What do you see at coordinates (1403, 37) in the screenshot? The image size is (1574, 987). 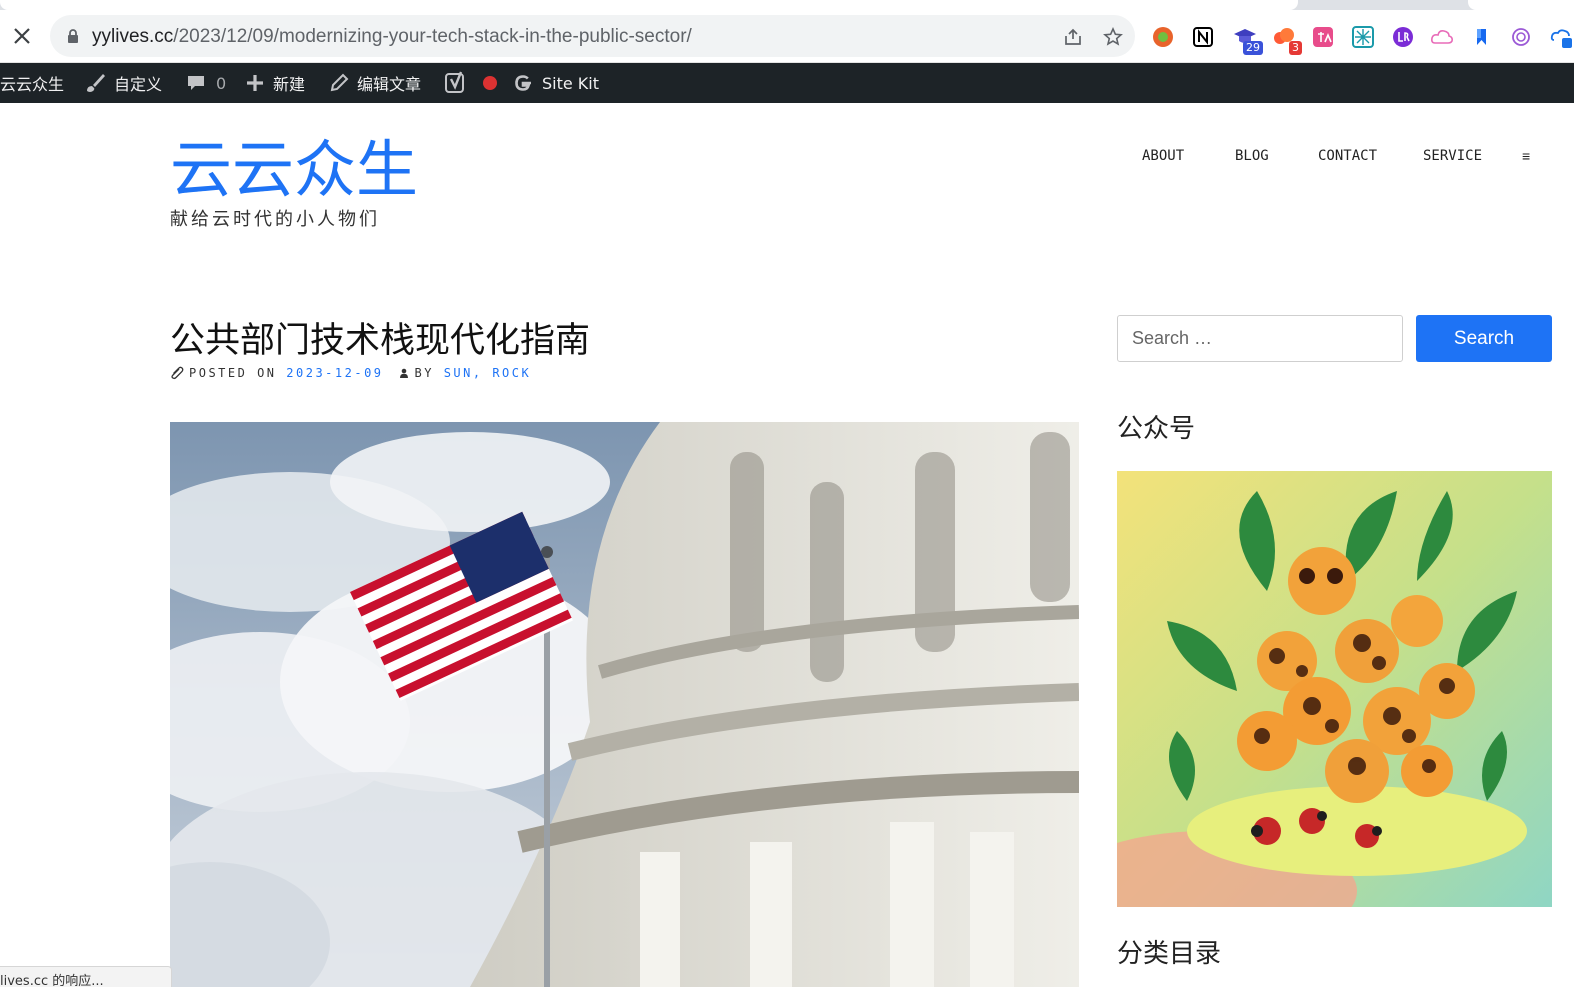 I see `lr-extension-icon` at bounding box center [1403, 37].